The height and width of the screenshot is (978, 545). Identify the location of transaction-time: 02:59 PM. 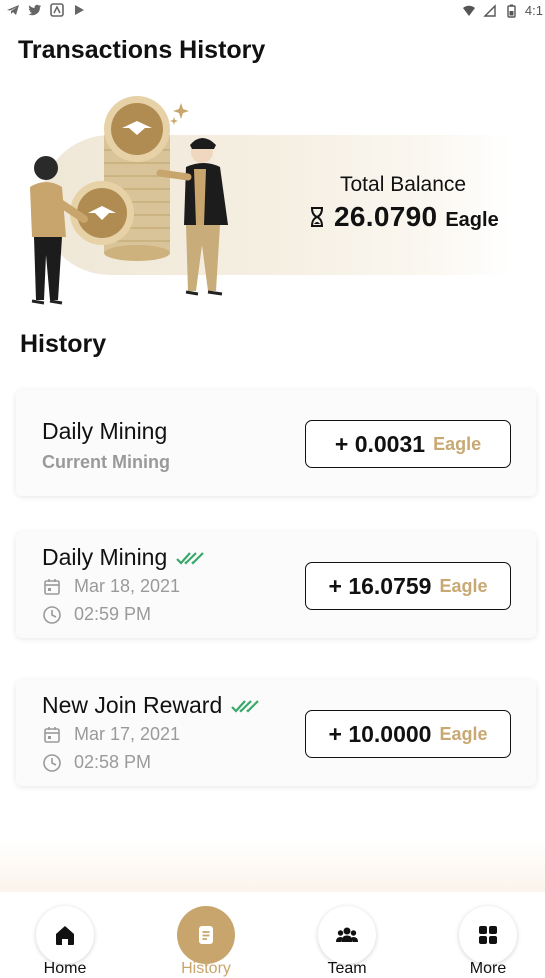
(96, 614).